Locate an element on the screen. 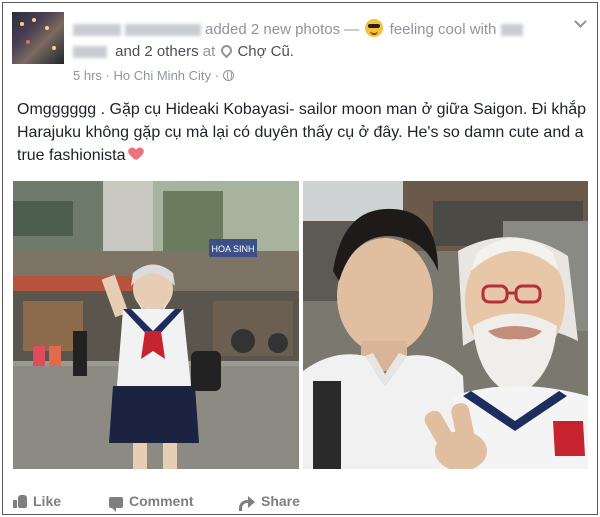  shop-sign-text: HOA SINH is located at coordinates (232, 249).